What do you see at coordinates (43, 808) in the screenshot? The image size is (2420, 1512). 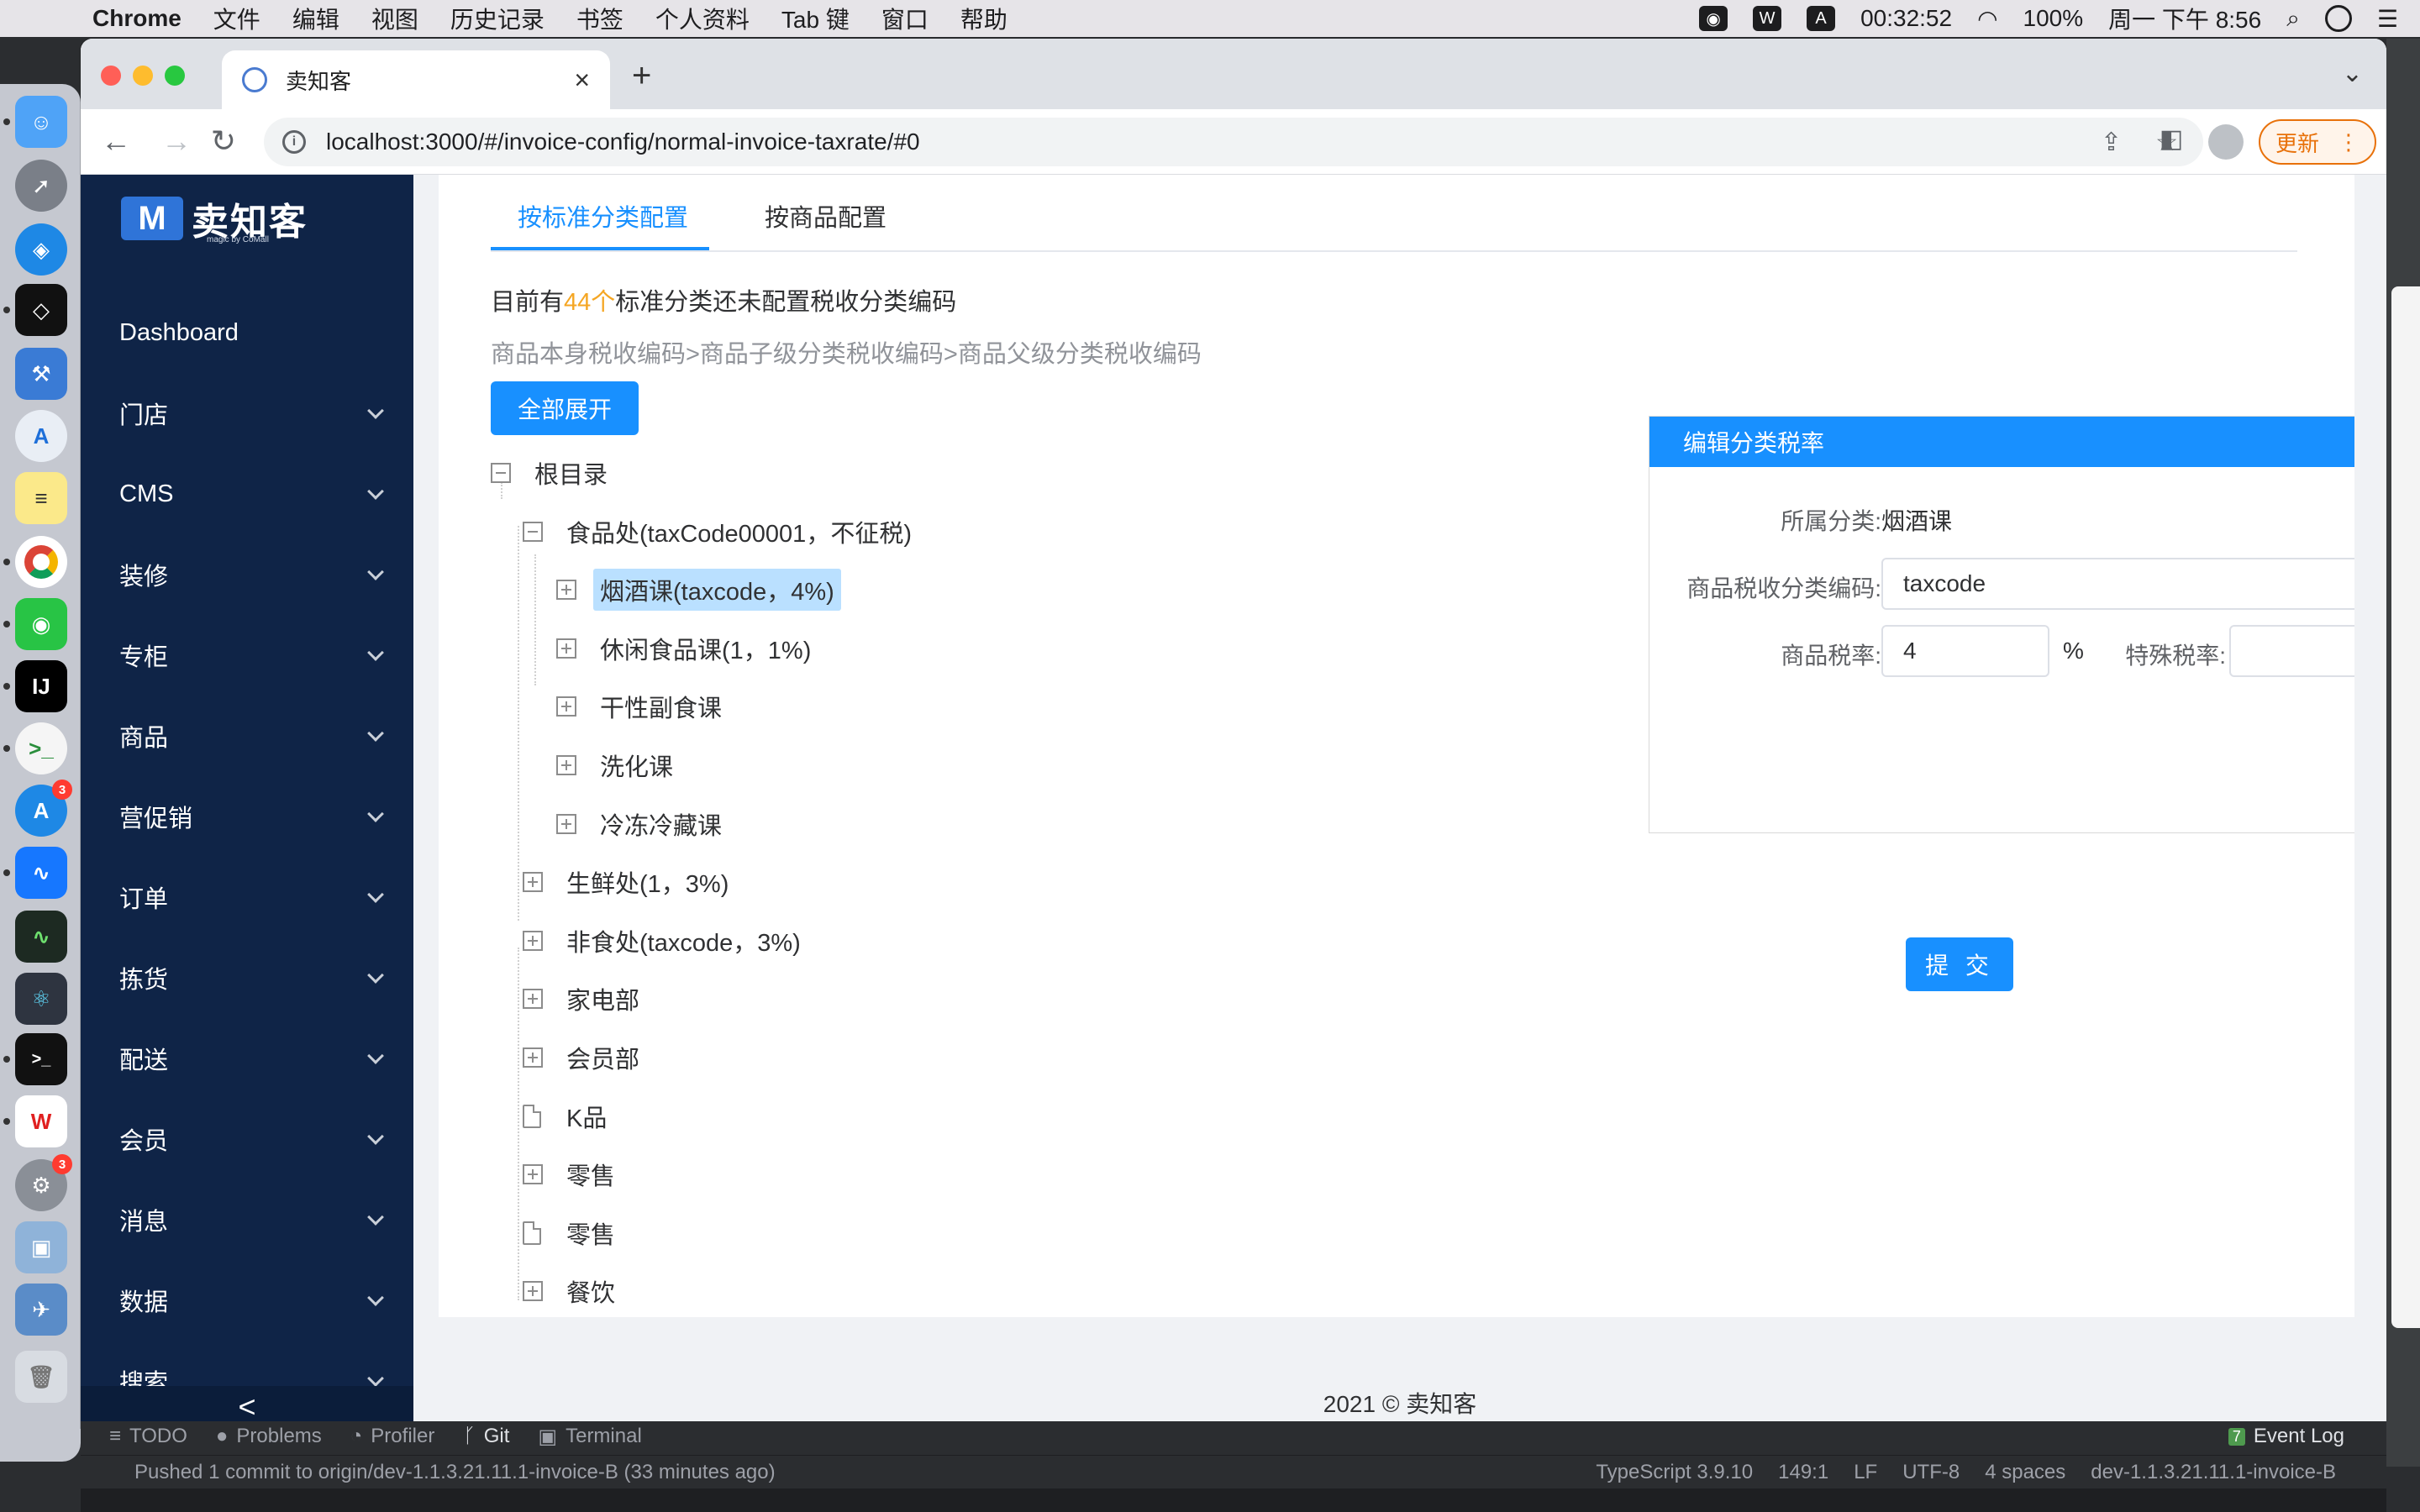 I see `appstore-icon: A3` at bounding box center [43, 808].